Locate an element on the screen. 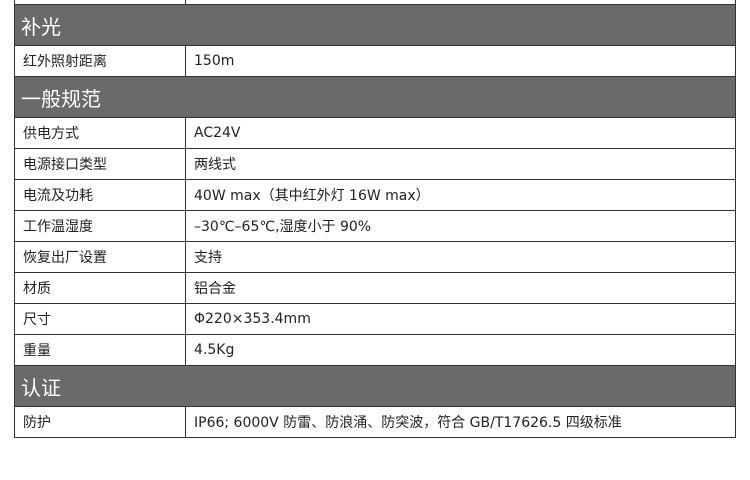 This screenshot has width=750, height=480. table-row: 红外照射距离 150m is located at coordinates (375, 61).